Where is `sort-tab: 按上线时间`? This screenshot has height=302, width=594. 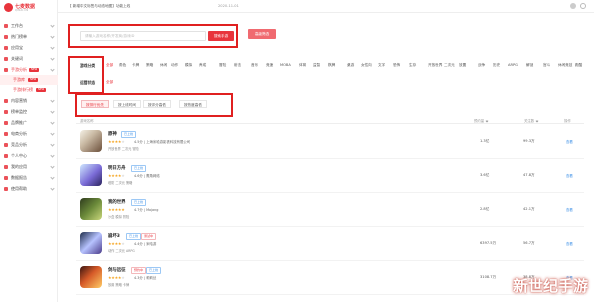
sort-tab: 按上线时间 is located at coordinates (127, 104).